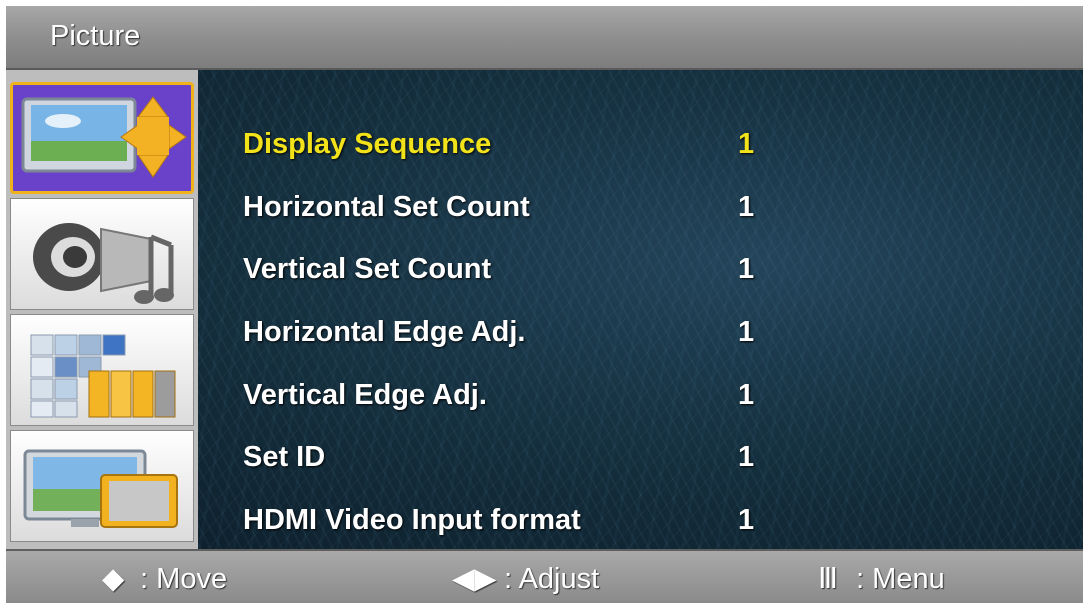 The height and width of the screenshot is (603, 1085). Describe the element at coordinates (367, 144) in the screenshot. I see `menu-item-label: Display Sequence` at that location.